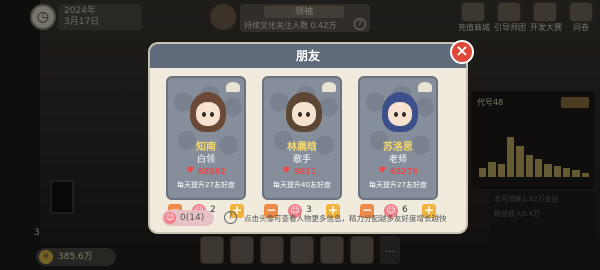 The image size is (600, 270). Describe the element at coordinates (302, 147) in the screenshot. I see `friend-name: 林晨晗` at that location.